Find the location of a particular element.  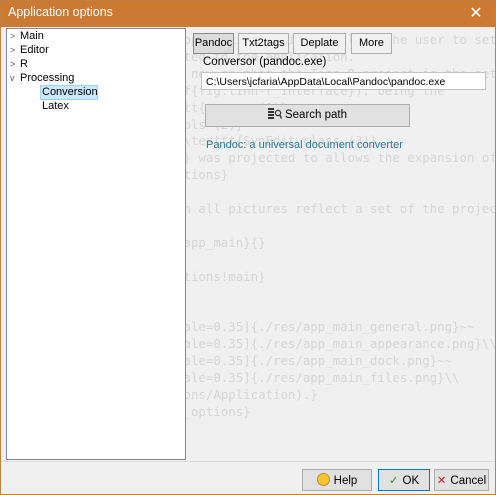

window-title: Application options is located at coordinates (60, 12).